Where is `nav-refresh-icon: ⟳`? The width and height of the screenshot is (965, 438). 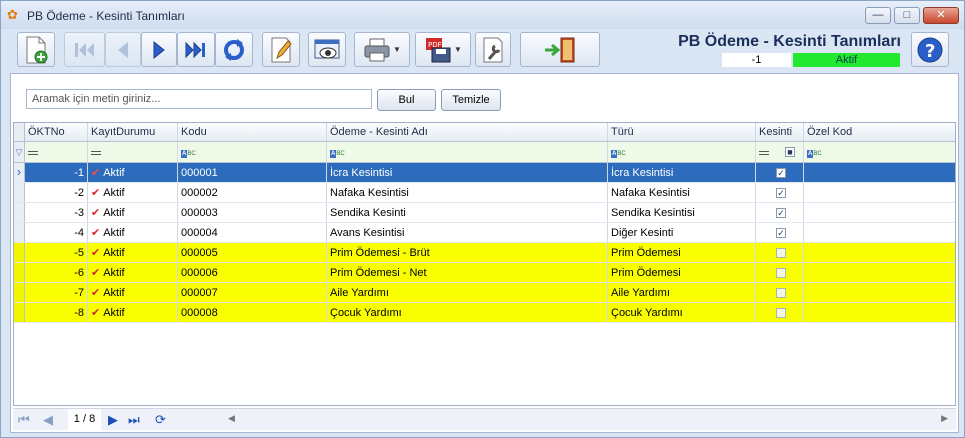
nav-refresh-icon: ⟳ is located at coordinates (160, 420).